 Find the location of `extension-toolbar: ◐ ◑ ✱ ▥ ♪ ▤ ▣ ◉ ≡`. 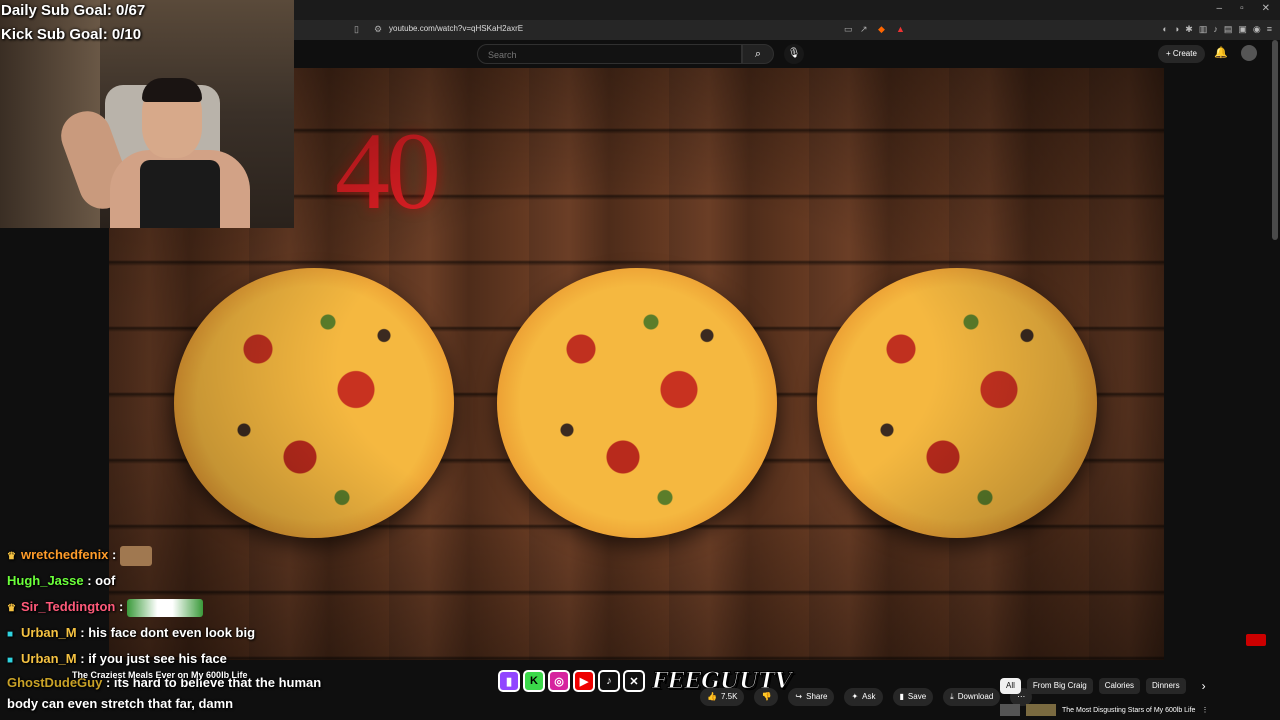

extension-toolbar: ◐ ◑ ✱ ▥ ♪ ▤ ▣ ◉ ≡ is located at coordinates (1217, 29).